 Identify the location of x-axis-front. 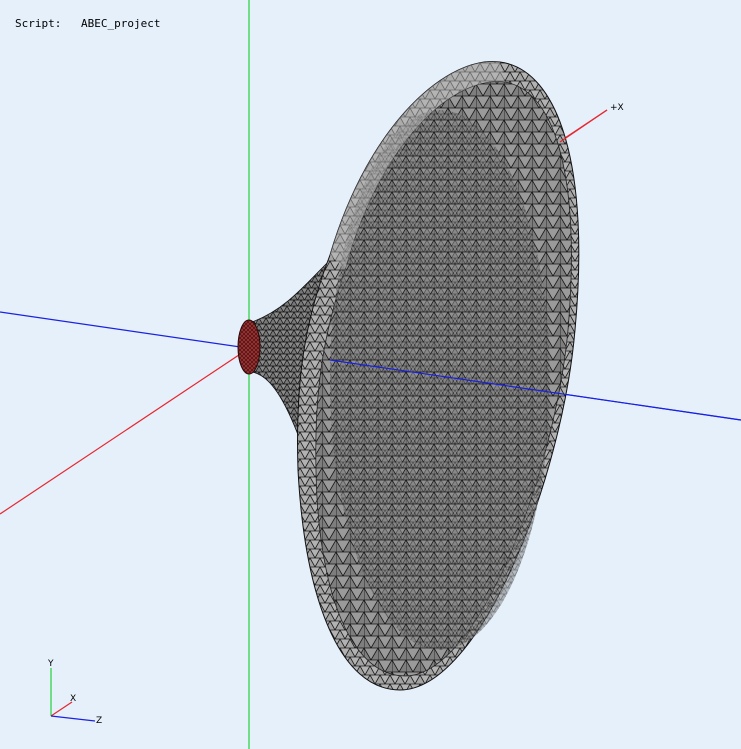
(583, 126).